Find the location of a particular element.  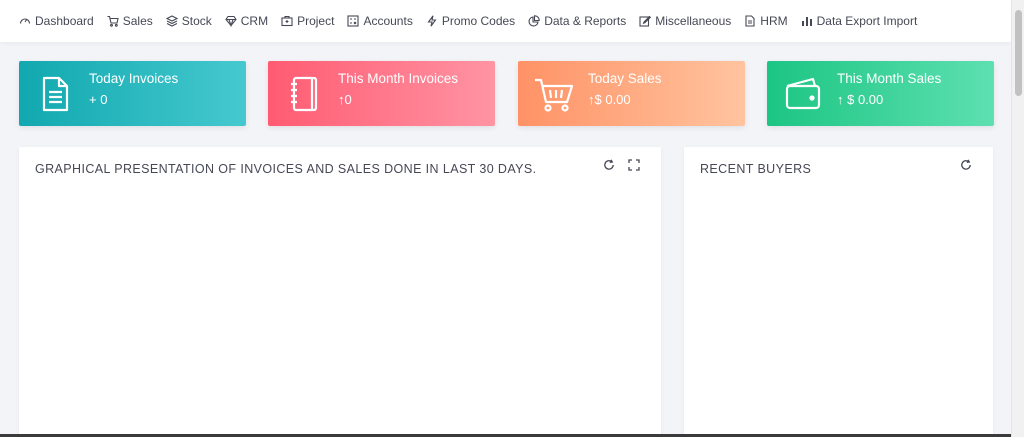

wallet-icon is located at coordinates (803, 93).